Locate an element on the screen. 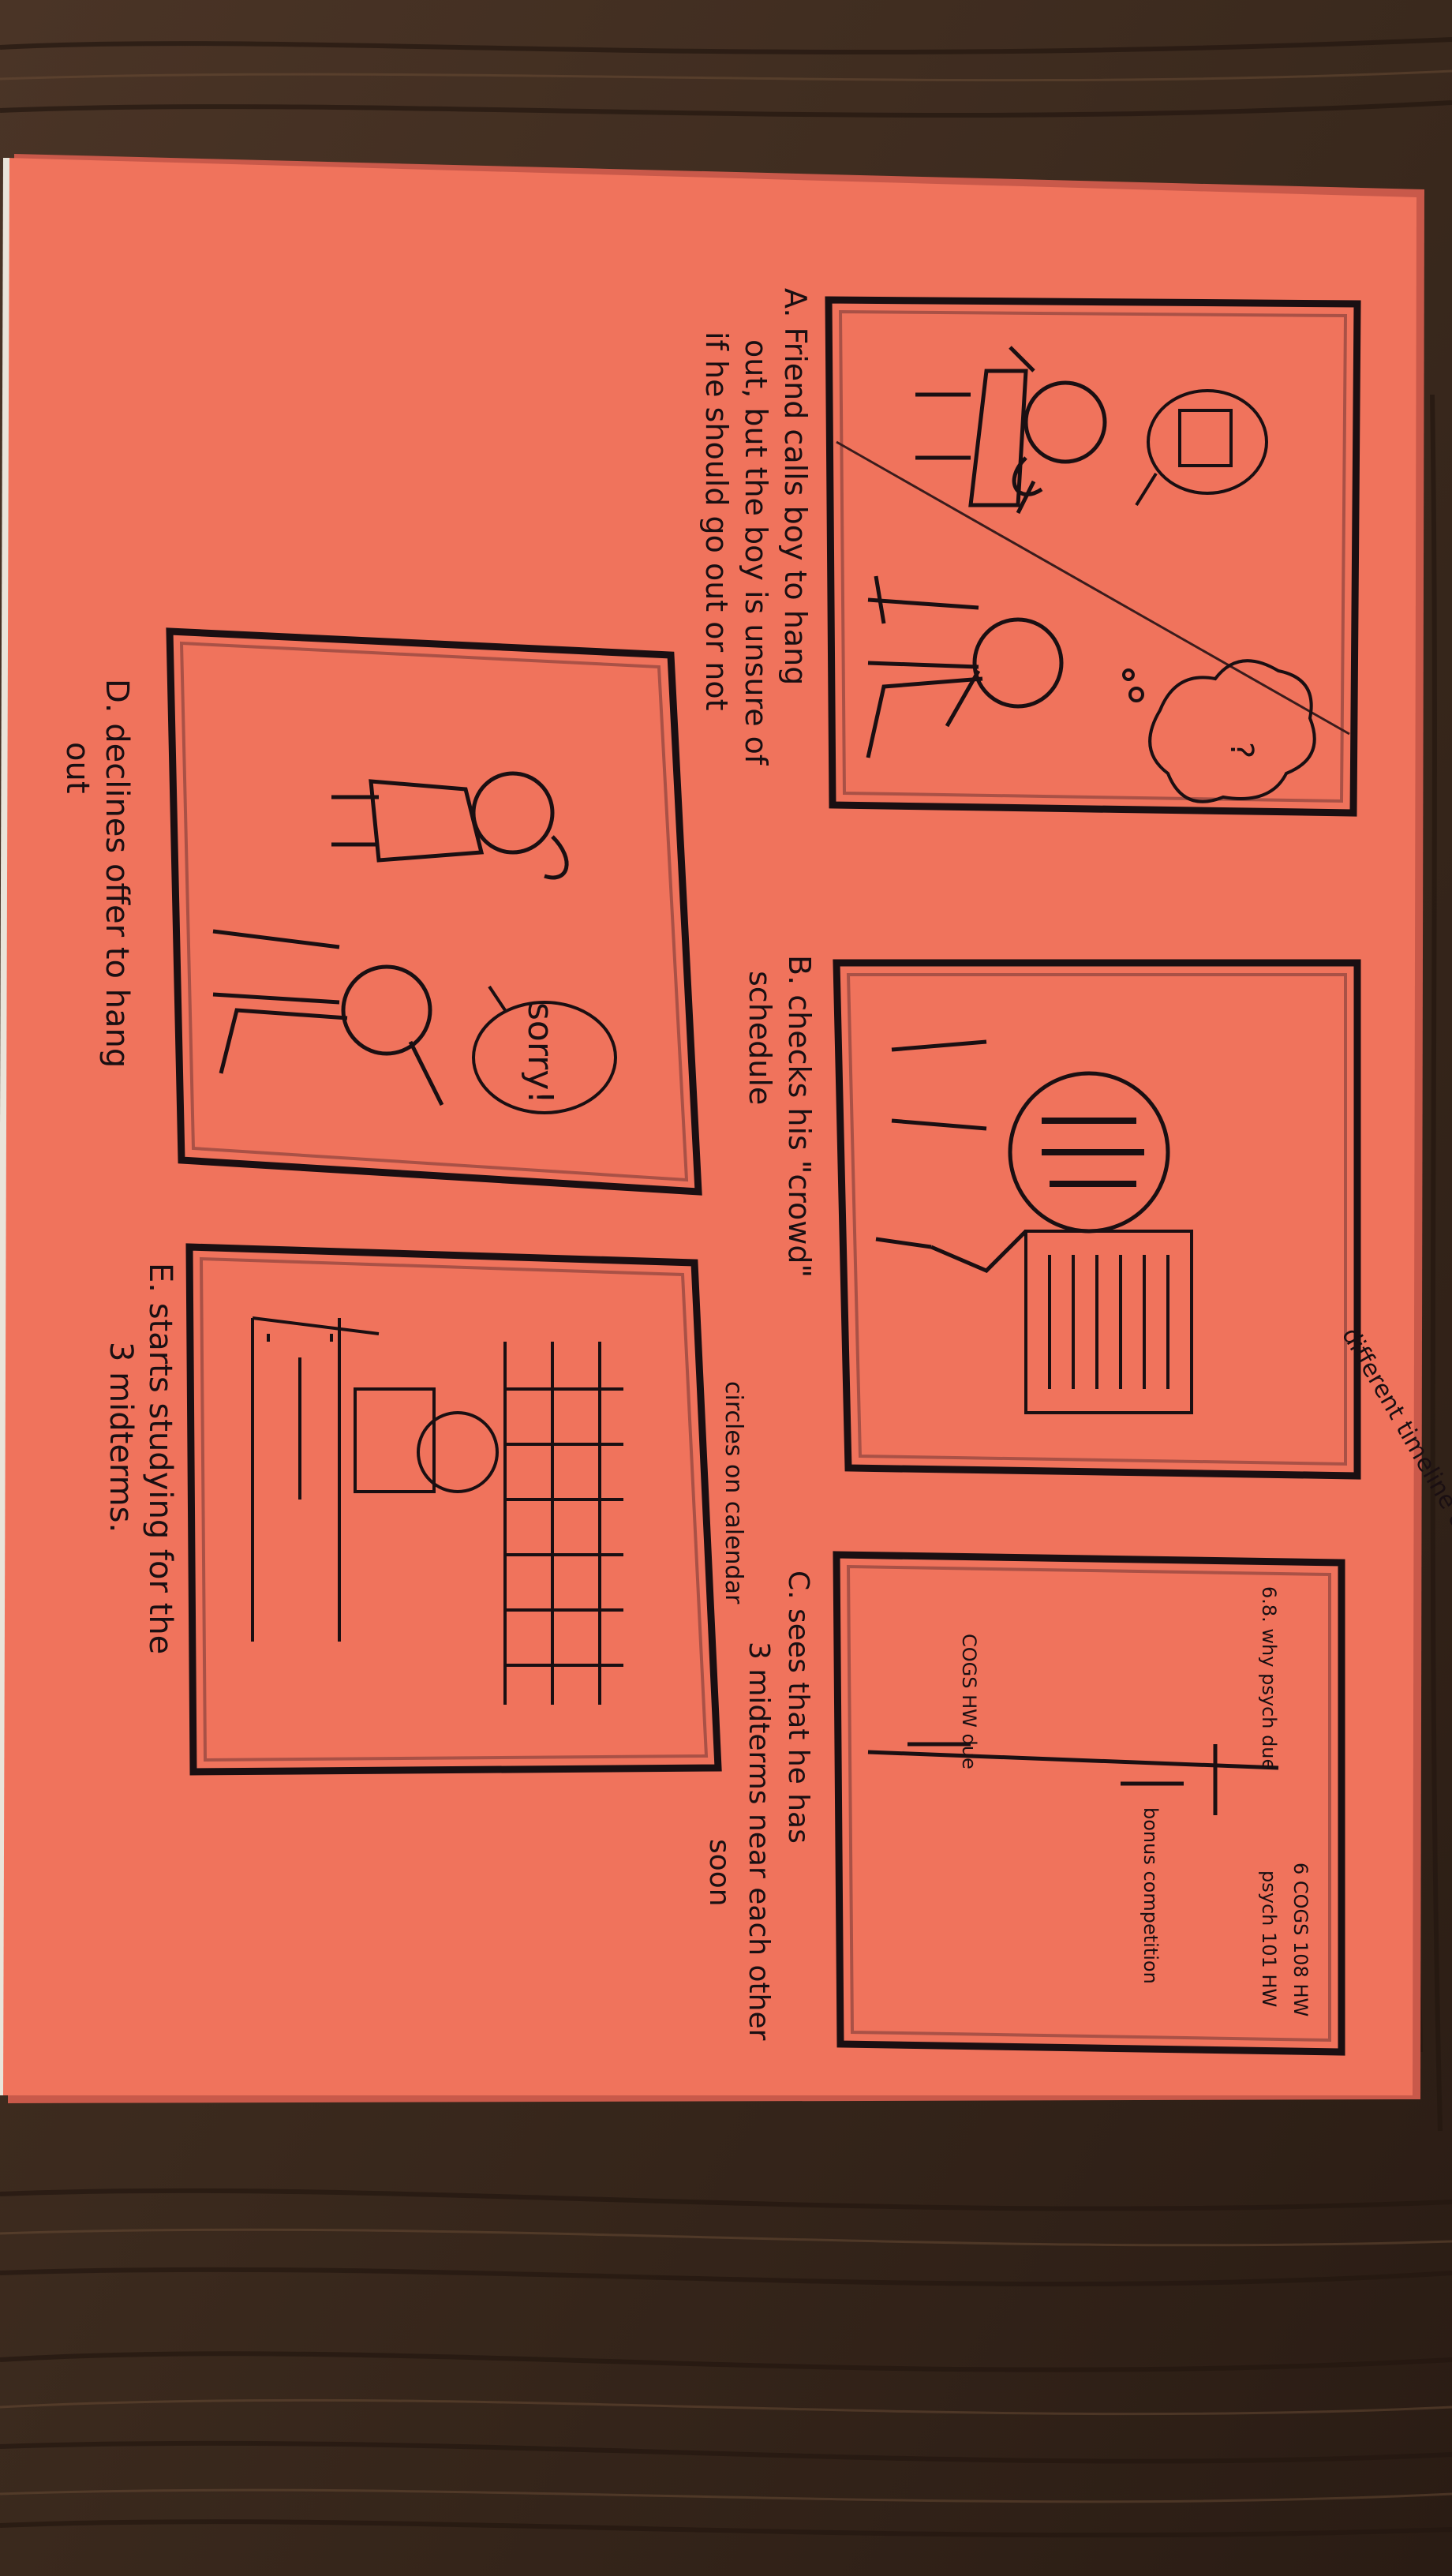  caption-c-line-2: 3 midterms near each other is located at coordinates (759, 1841).